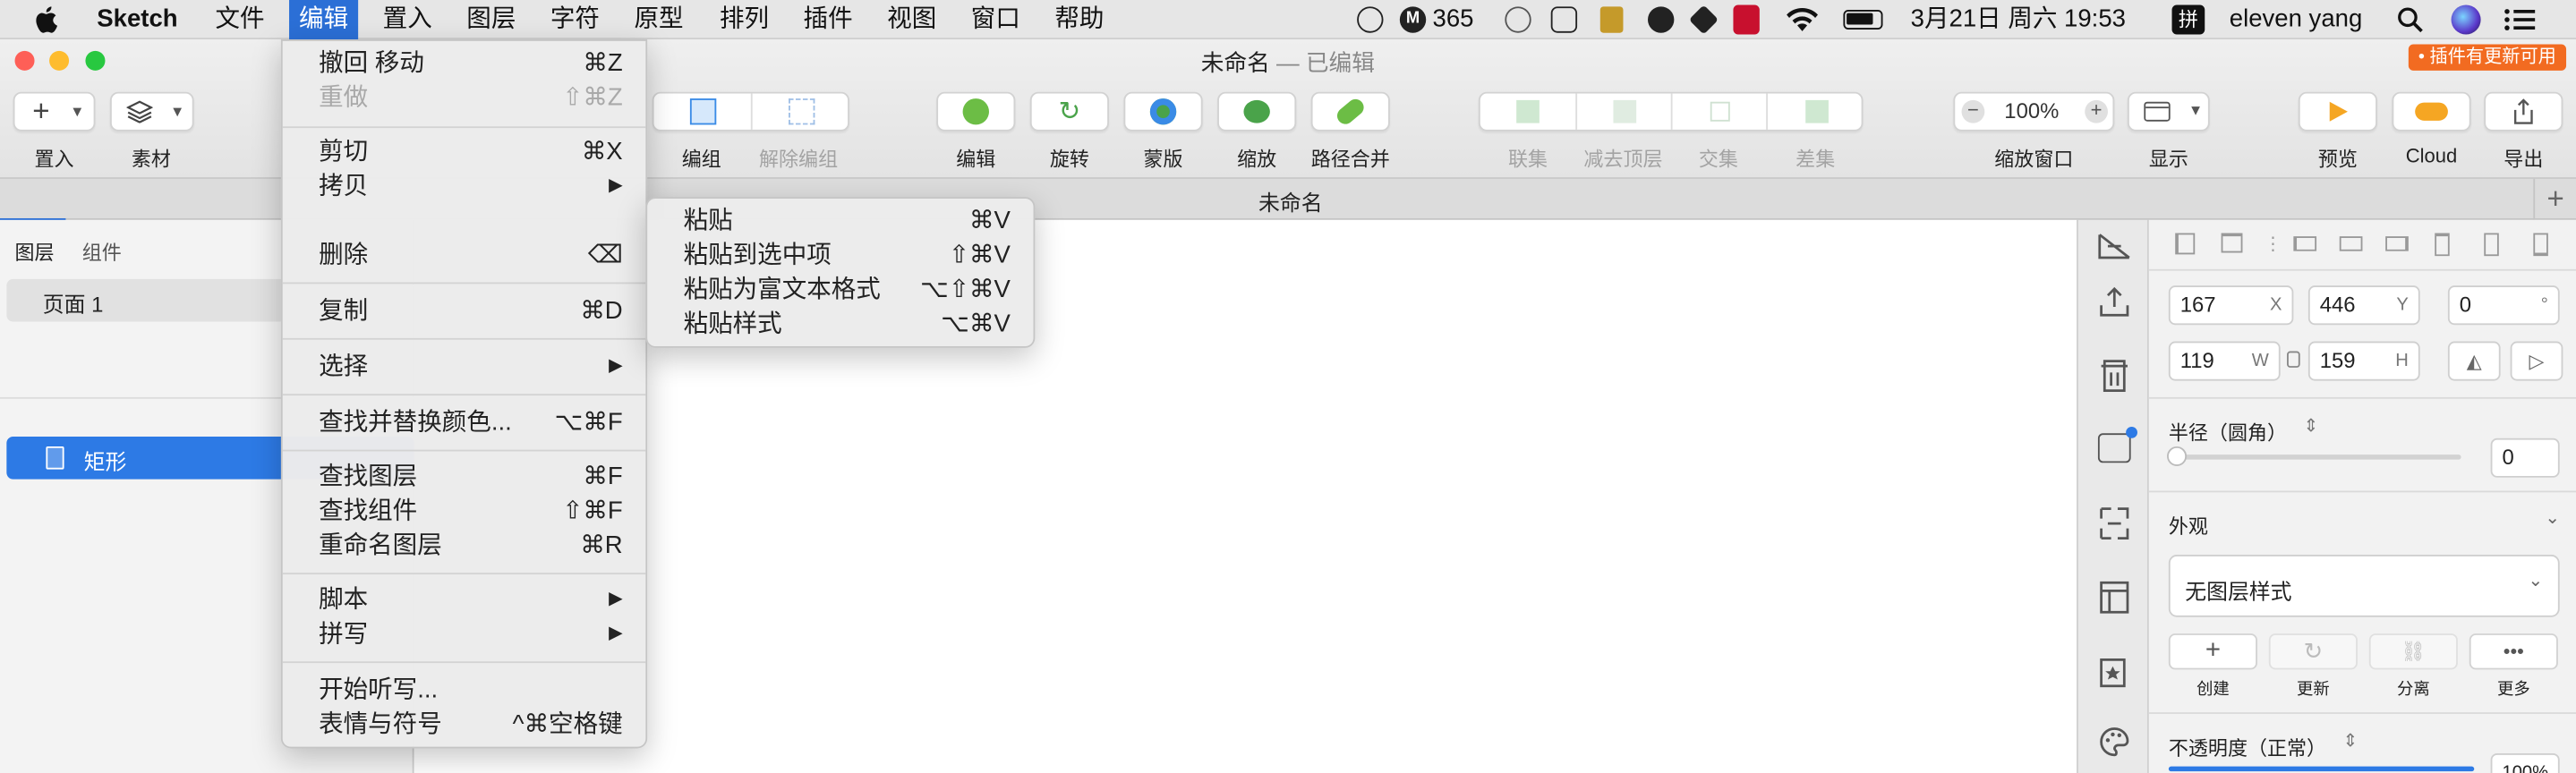 Image resolution: width=2576 pixels, height=773 pixels. Describe the element at coordinates (2232, 243) in the screenshot. I see `distribute-vertical-icon` at that location.